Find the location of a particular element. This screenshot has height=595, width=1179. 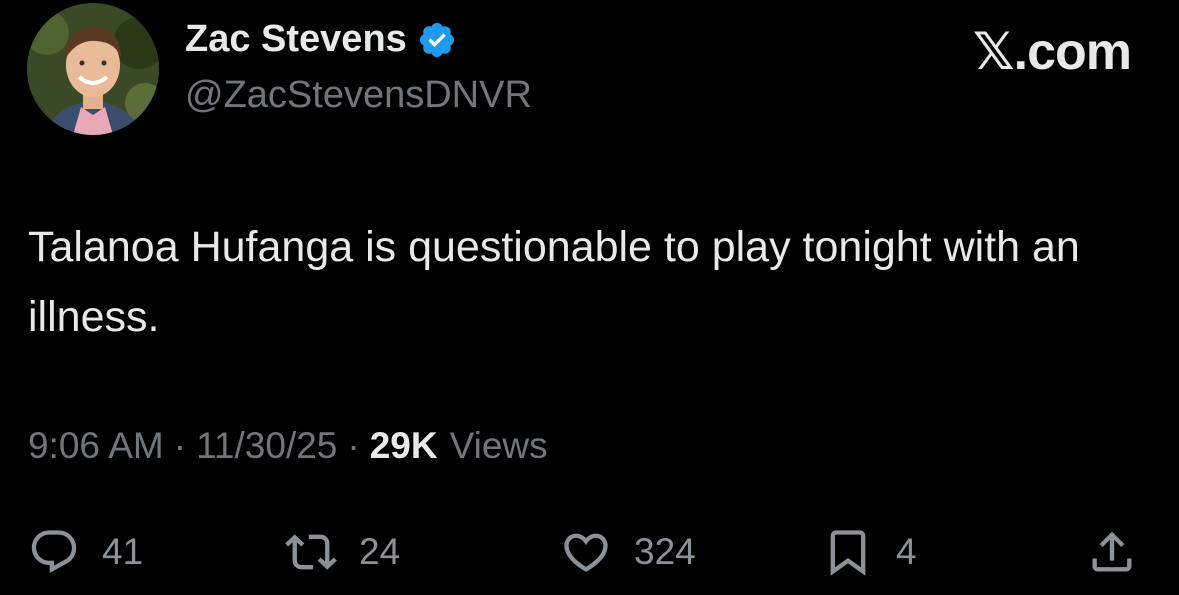

avatar is located at coordinates (93, 69).